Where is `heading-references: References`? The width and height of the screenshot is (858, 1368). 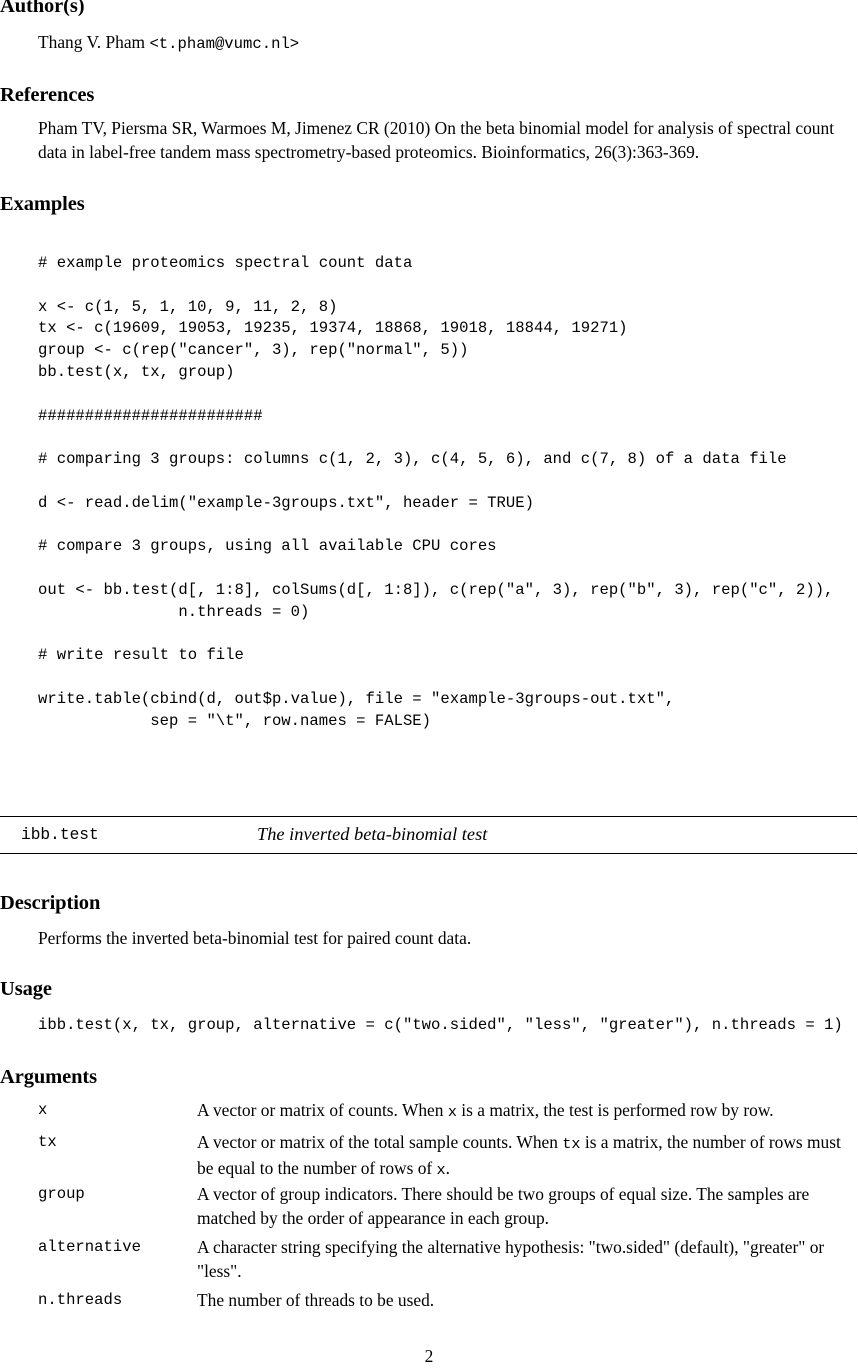 heading-references: References is located at coordinates (47, 95).